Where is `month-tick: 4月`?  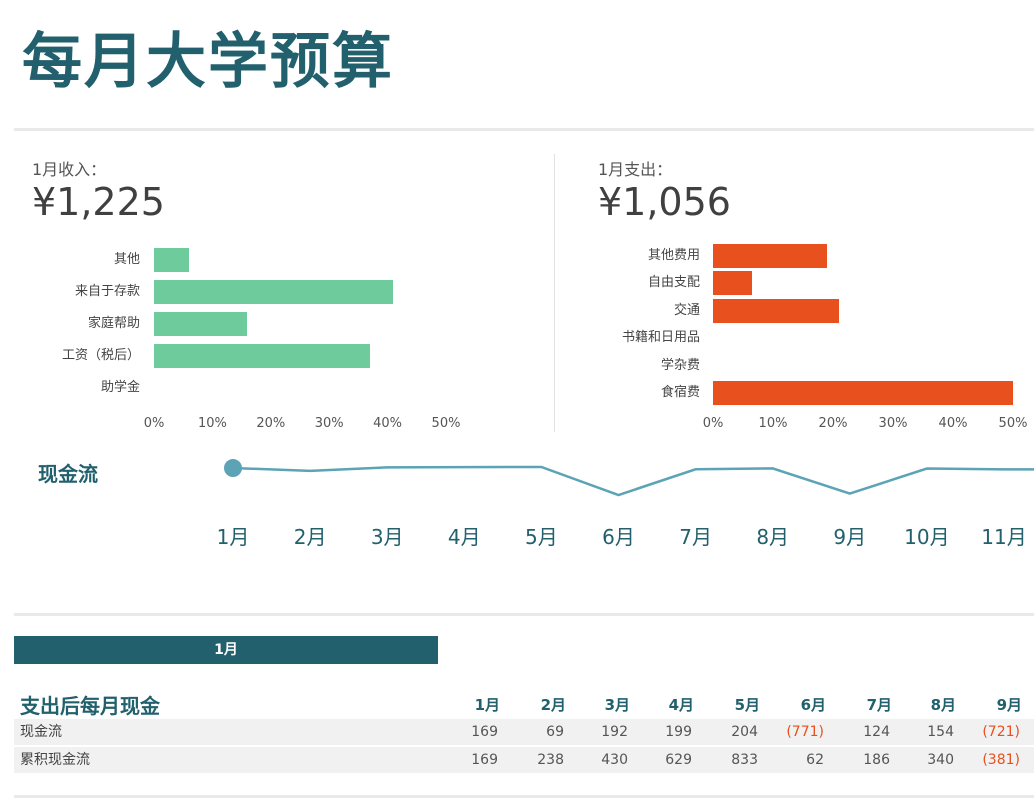
month-tick: 4月 is located at coordinates (464, 537).